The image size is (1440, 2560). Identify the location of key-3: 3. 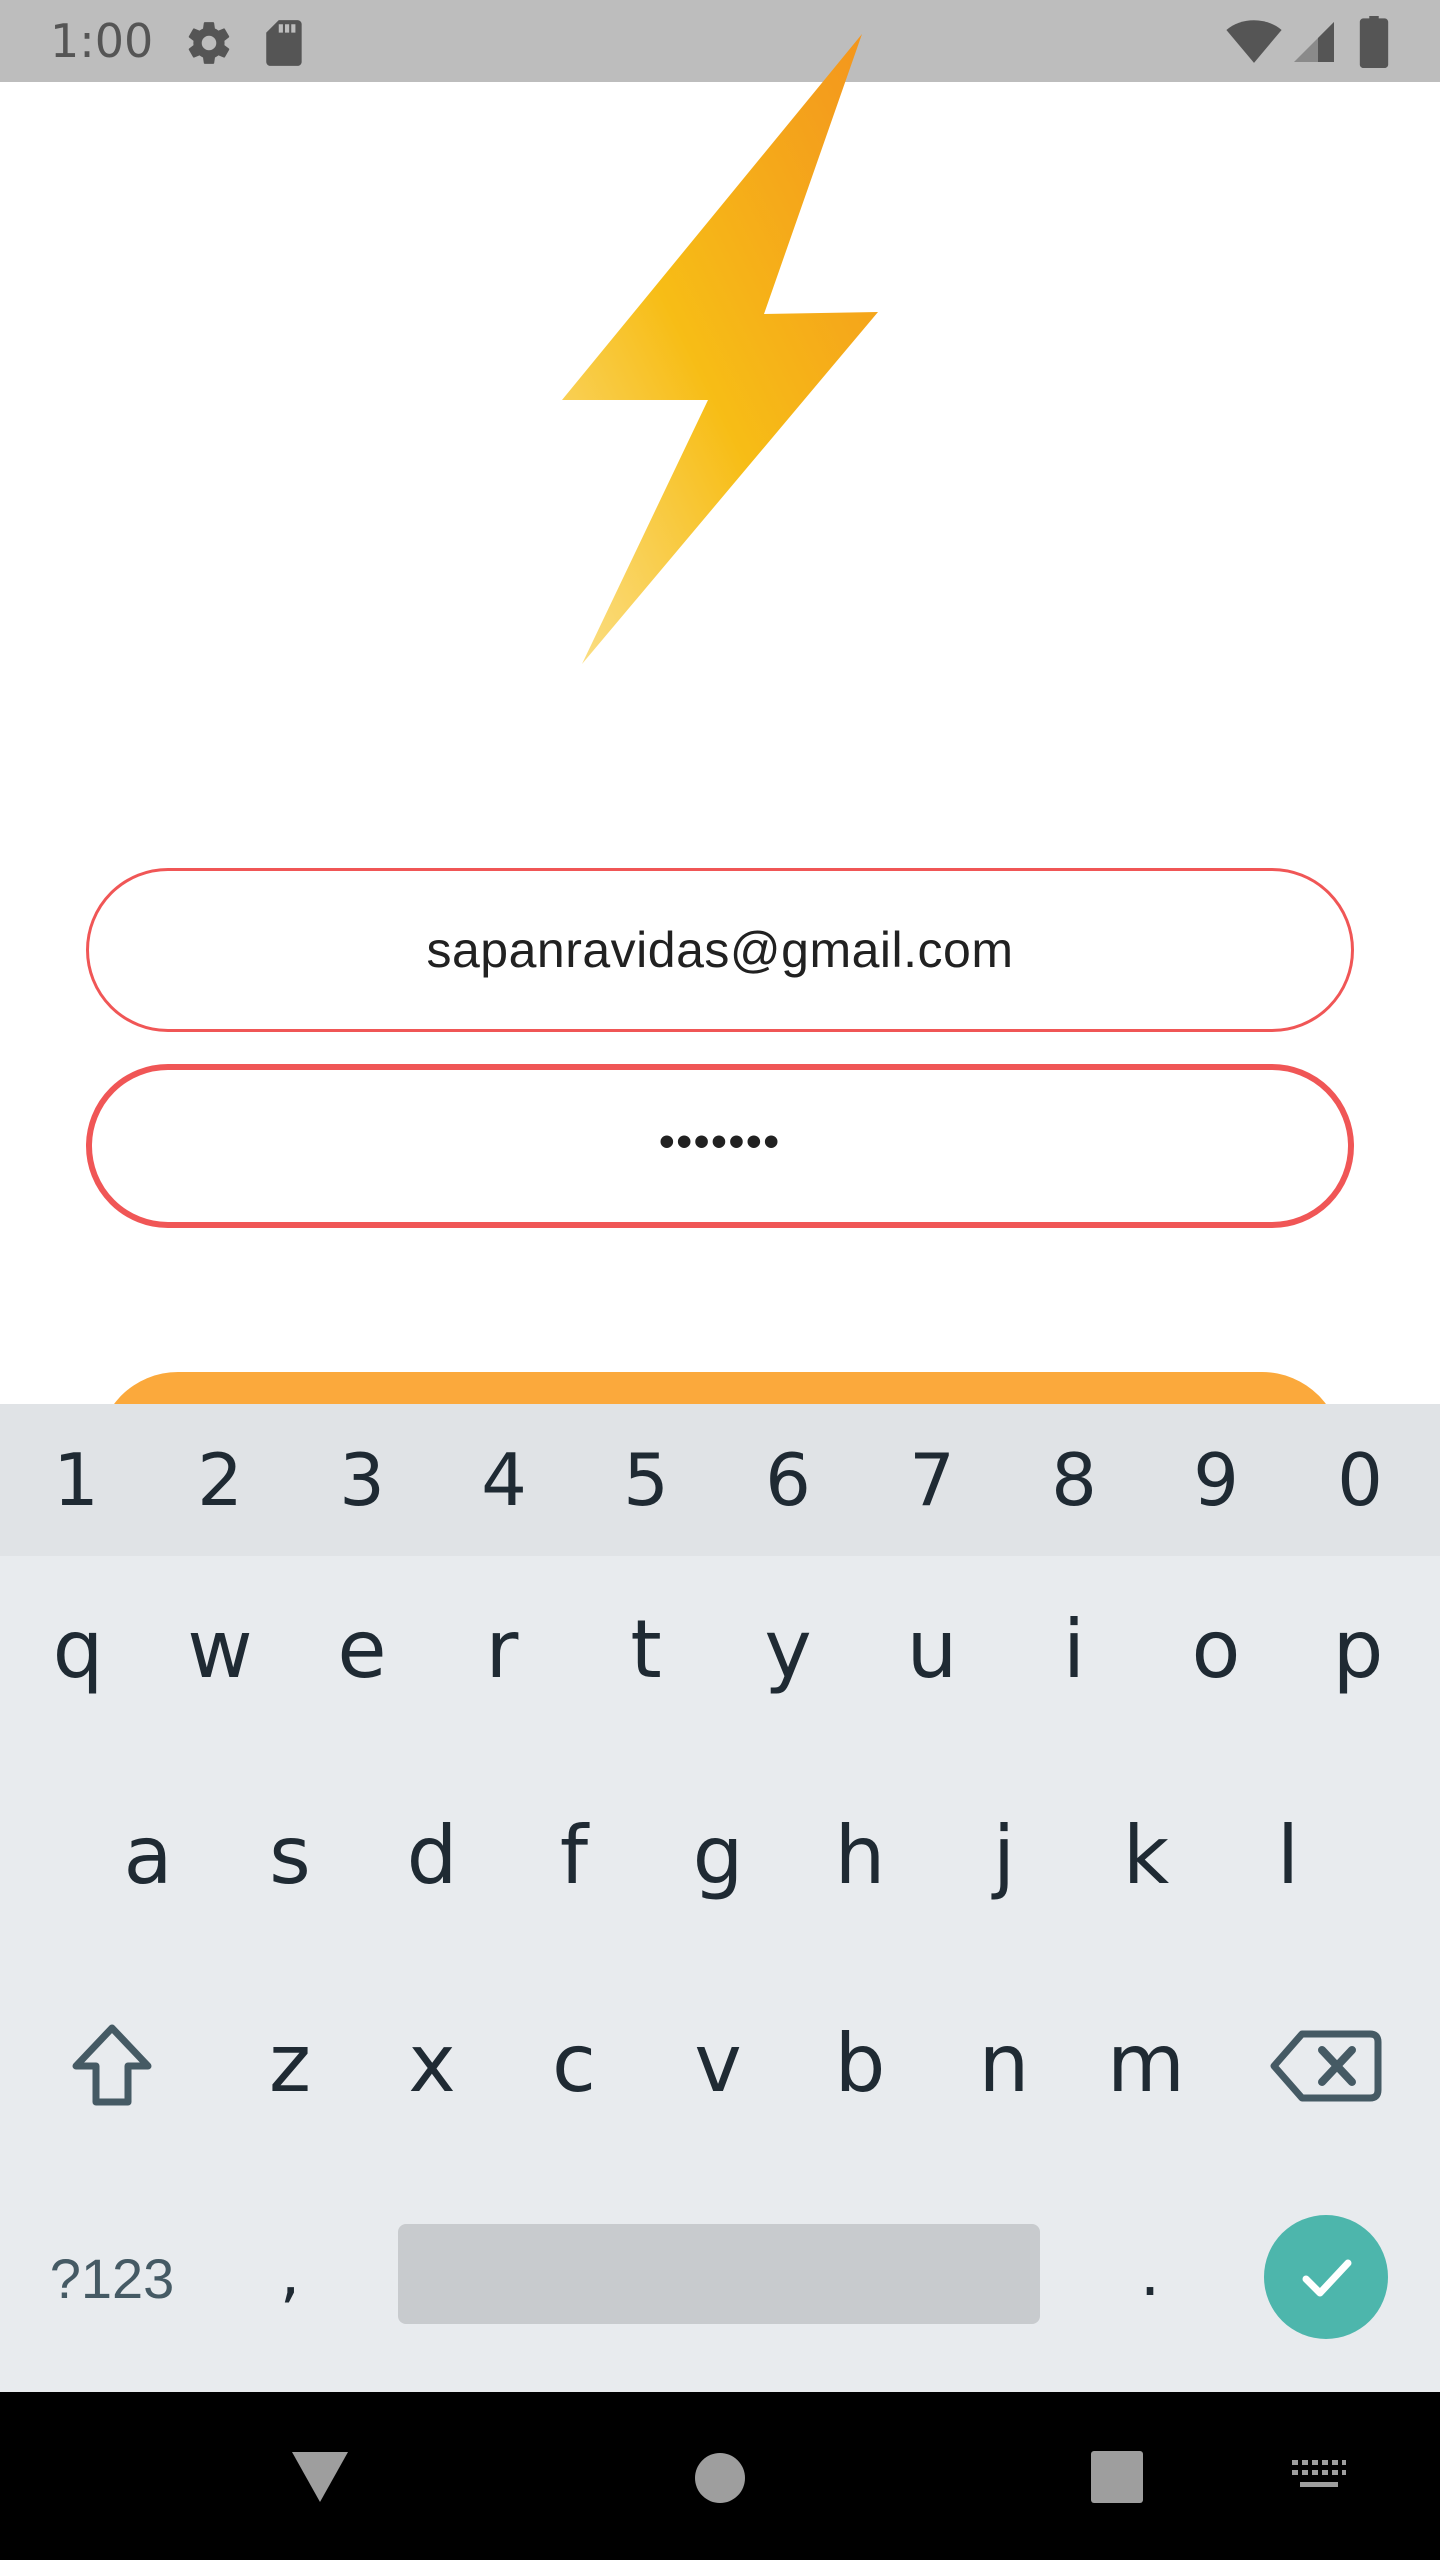
(362, 1480).